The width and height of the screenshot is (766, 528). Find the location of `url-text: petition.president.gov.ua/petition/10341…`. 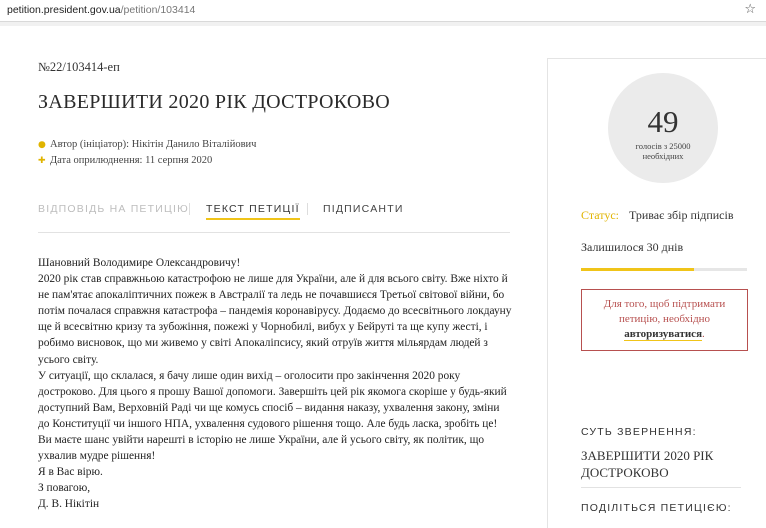

url-text: petition.president.gov.ua/petition/10341… is located at coordinates (101, 10).